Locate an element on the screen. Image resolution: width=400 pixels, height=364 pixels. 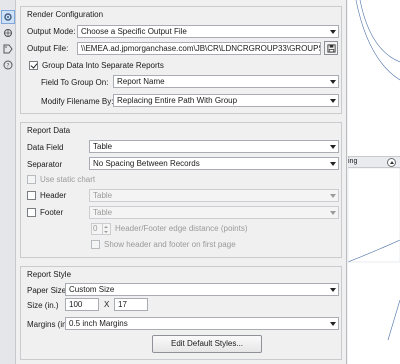
margins-value: 0.5 inch Margins is located at coordinates (98, 323).